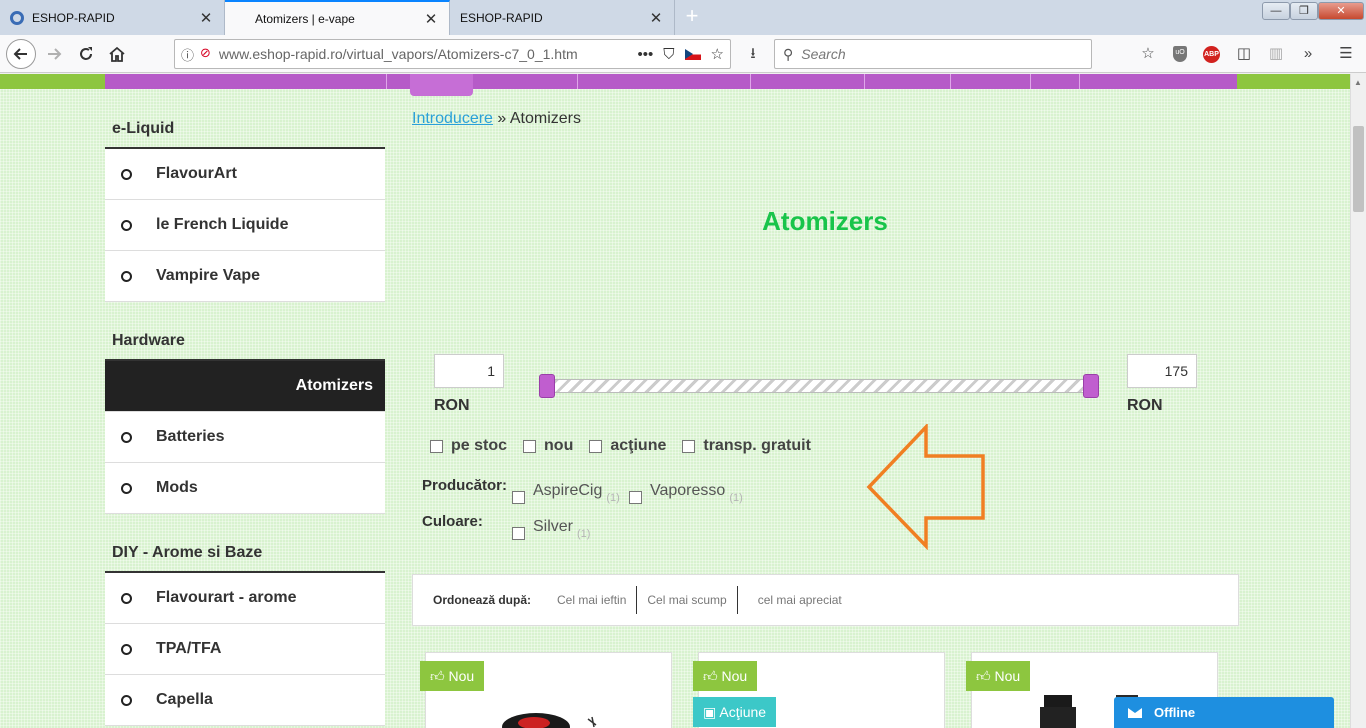 The height and width of the screenshot is (728, 1366). I want to click on tab-eshop-rapid-2: ESHOP-RAPID ✕, so click(562, 17).